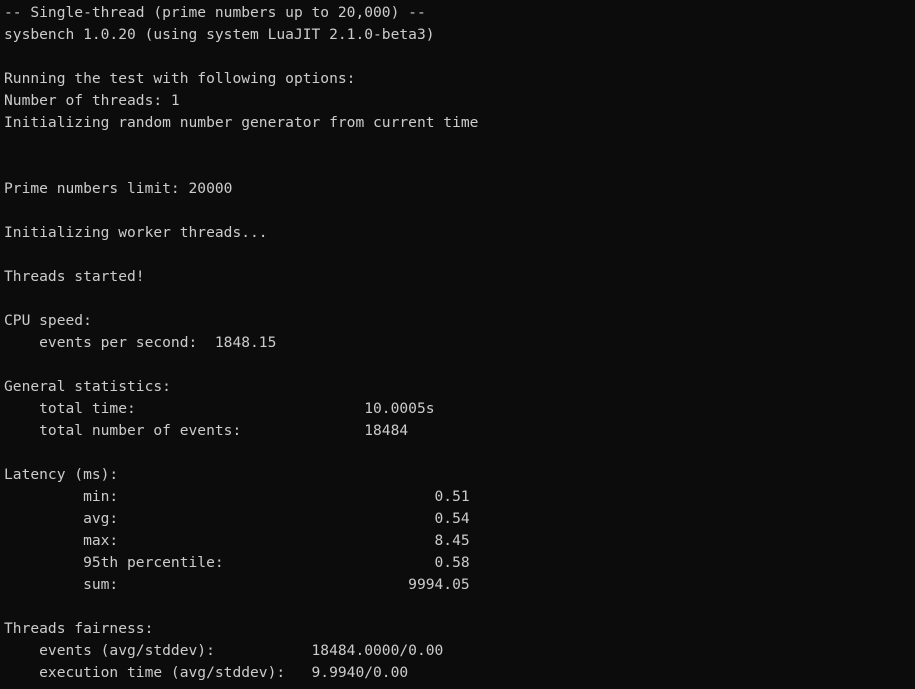 The height and width of the screenshot is (689, 915). What do you see at coordinates (79, 628) in the screenshot?
I see `threads-fairness-heading: Threads fairness:` at bounding box center [79, 628].